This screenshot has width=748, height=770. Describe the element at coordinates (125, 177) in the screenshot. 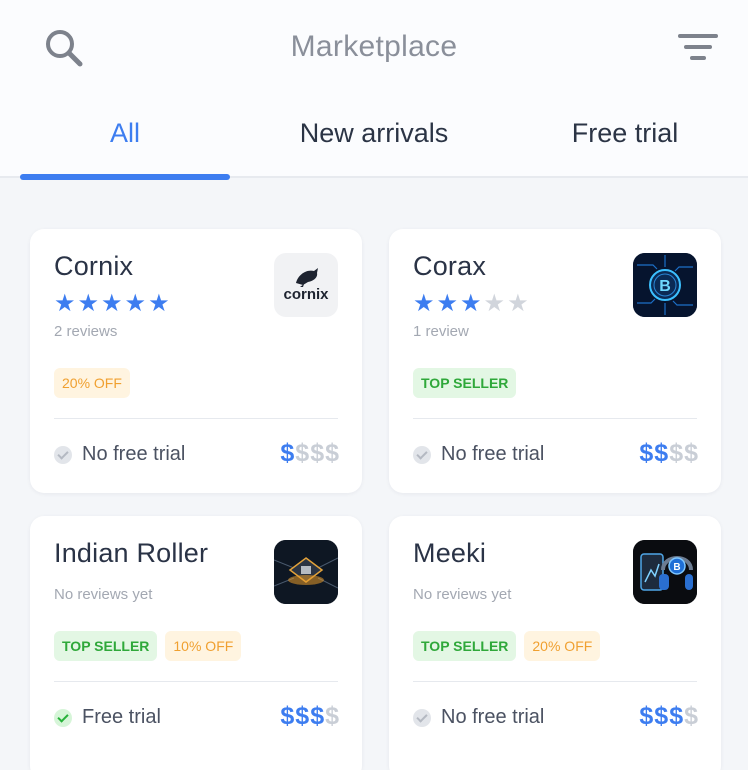

I see `active-tab-indicator` at that location.